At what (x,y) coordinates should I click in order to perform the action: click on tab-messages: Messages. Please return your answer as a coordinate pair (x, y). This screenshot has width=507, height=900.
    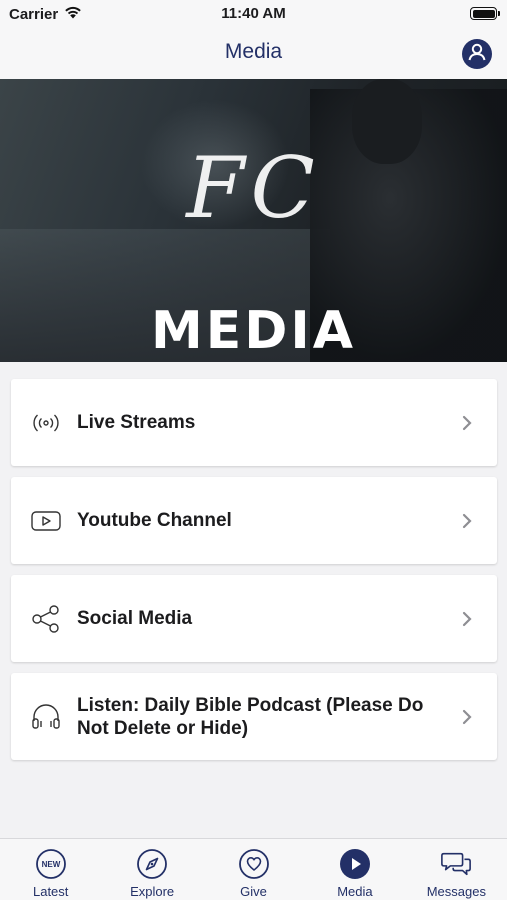
    Looking at the image, I should click on (456, 869).